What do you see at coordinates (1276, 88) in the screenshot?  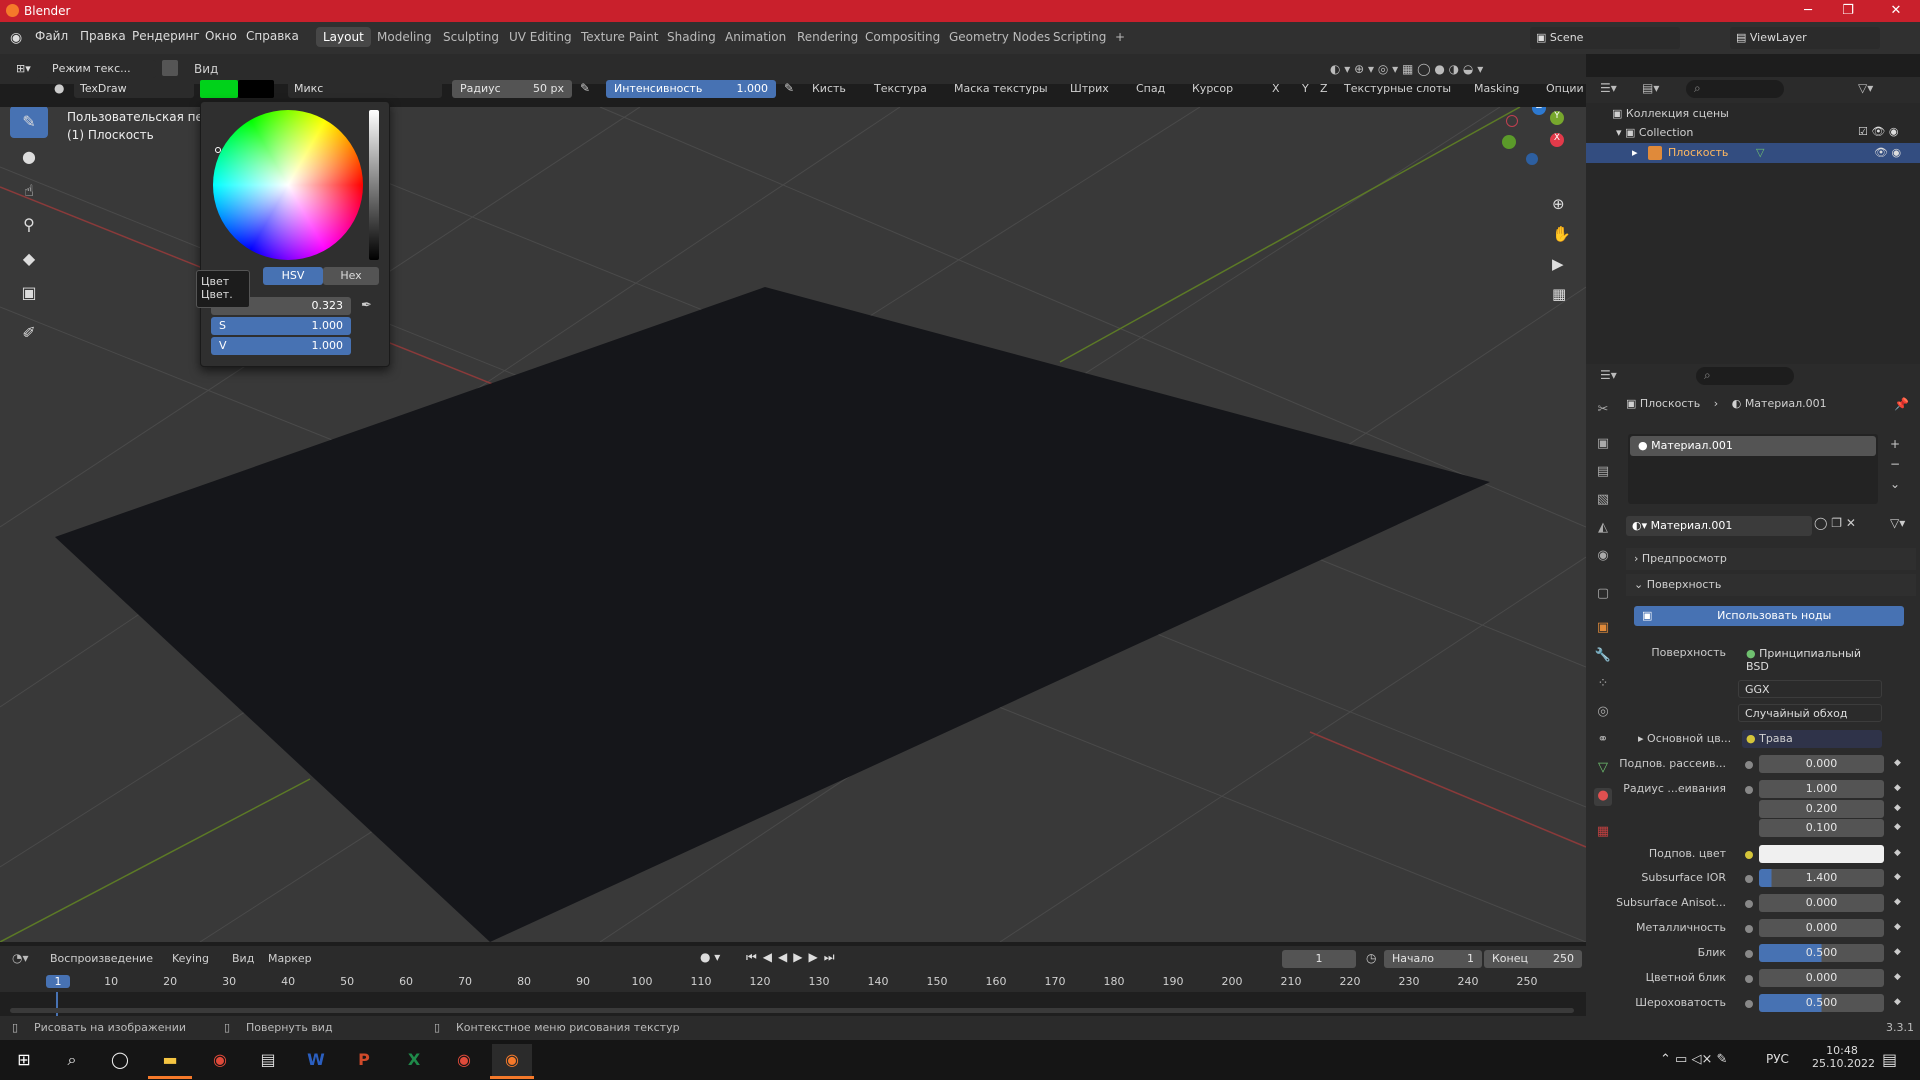 I see `mirror-x: X` at bounding box center [1276, 88].